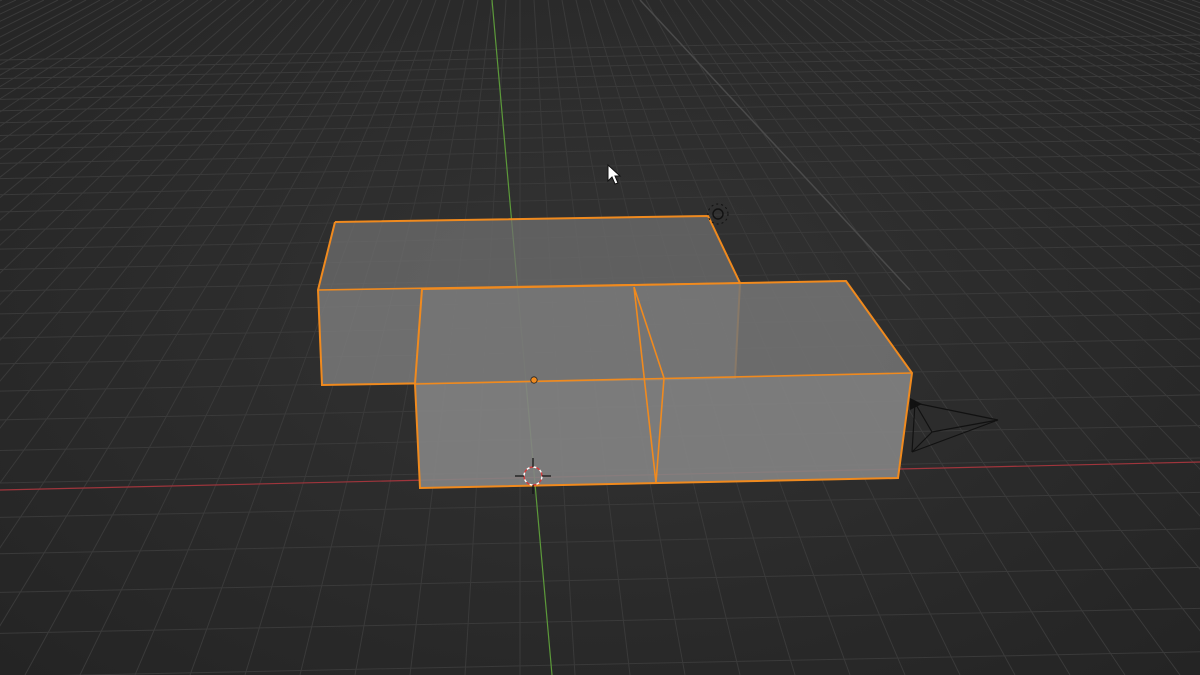  I want to click on mesh-object-front, so click(663, 384).